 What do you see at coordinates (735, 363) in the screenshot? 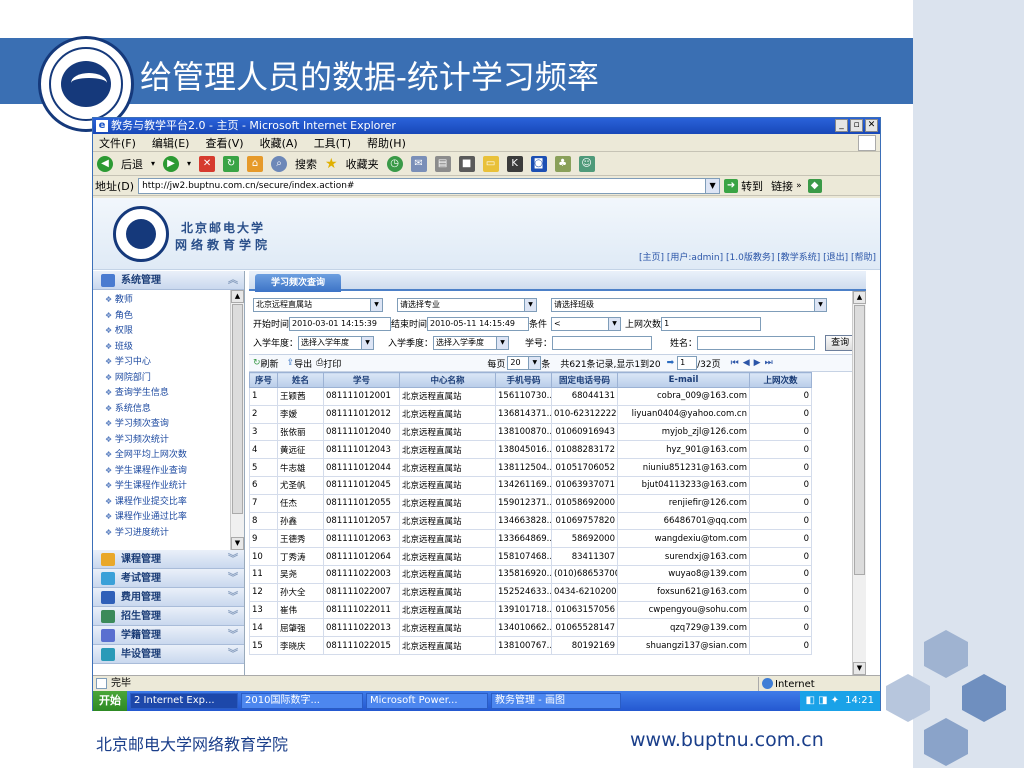
I see `first-page-icon: ⏮` at bounding box center [735, 363].